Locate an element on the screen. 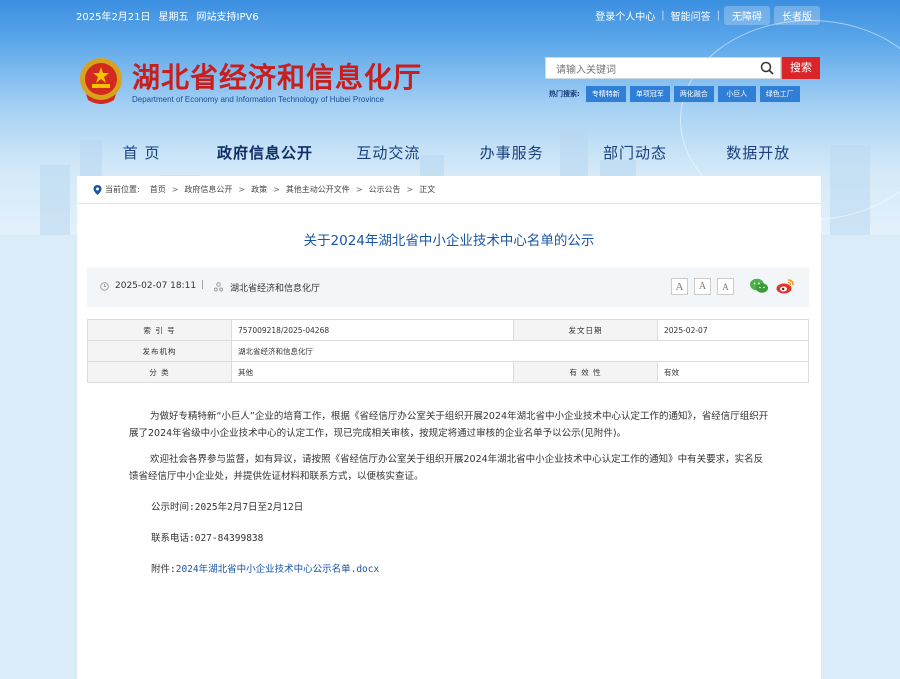 The width and height of the screenshot is (900, 679). notice-period: 公示时间:2025年2月7日至2月12日 is located at coordinates (227, 507).